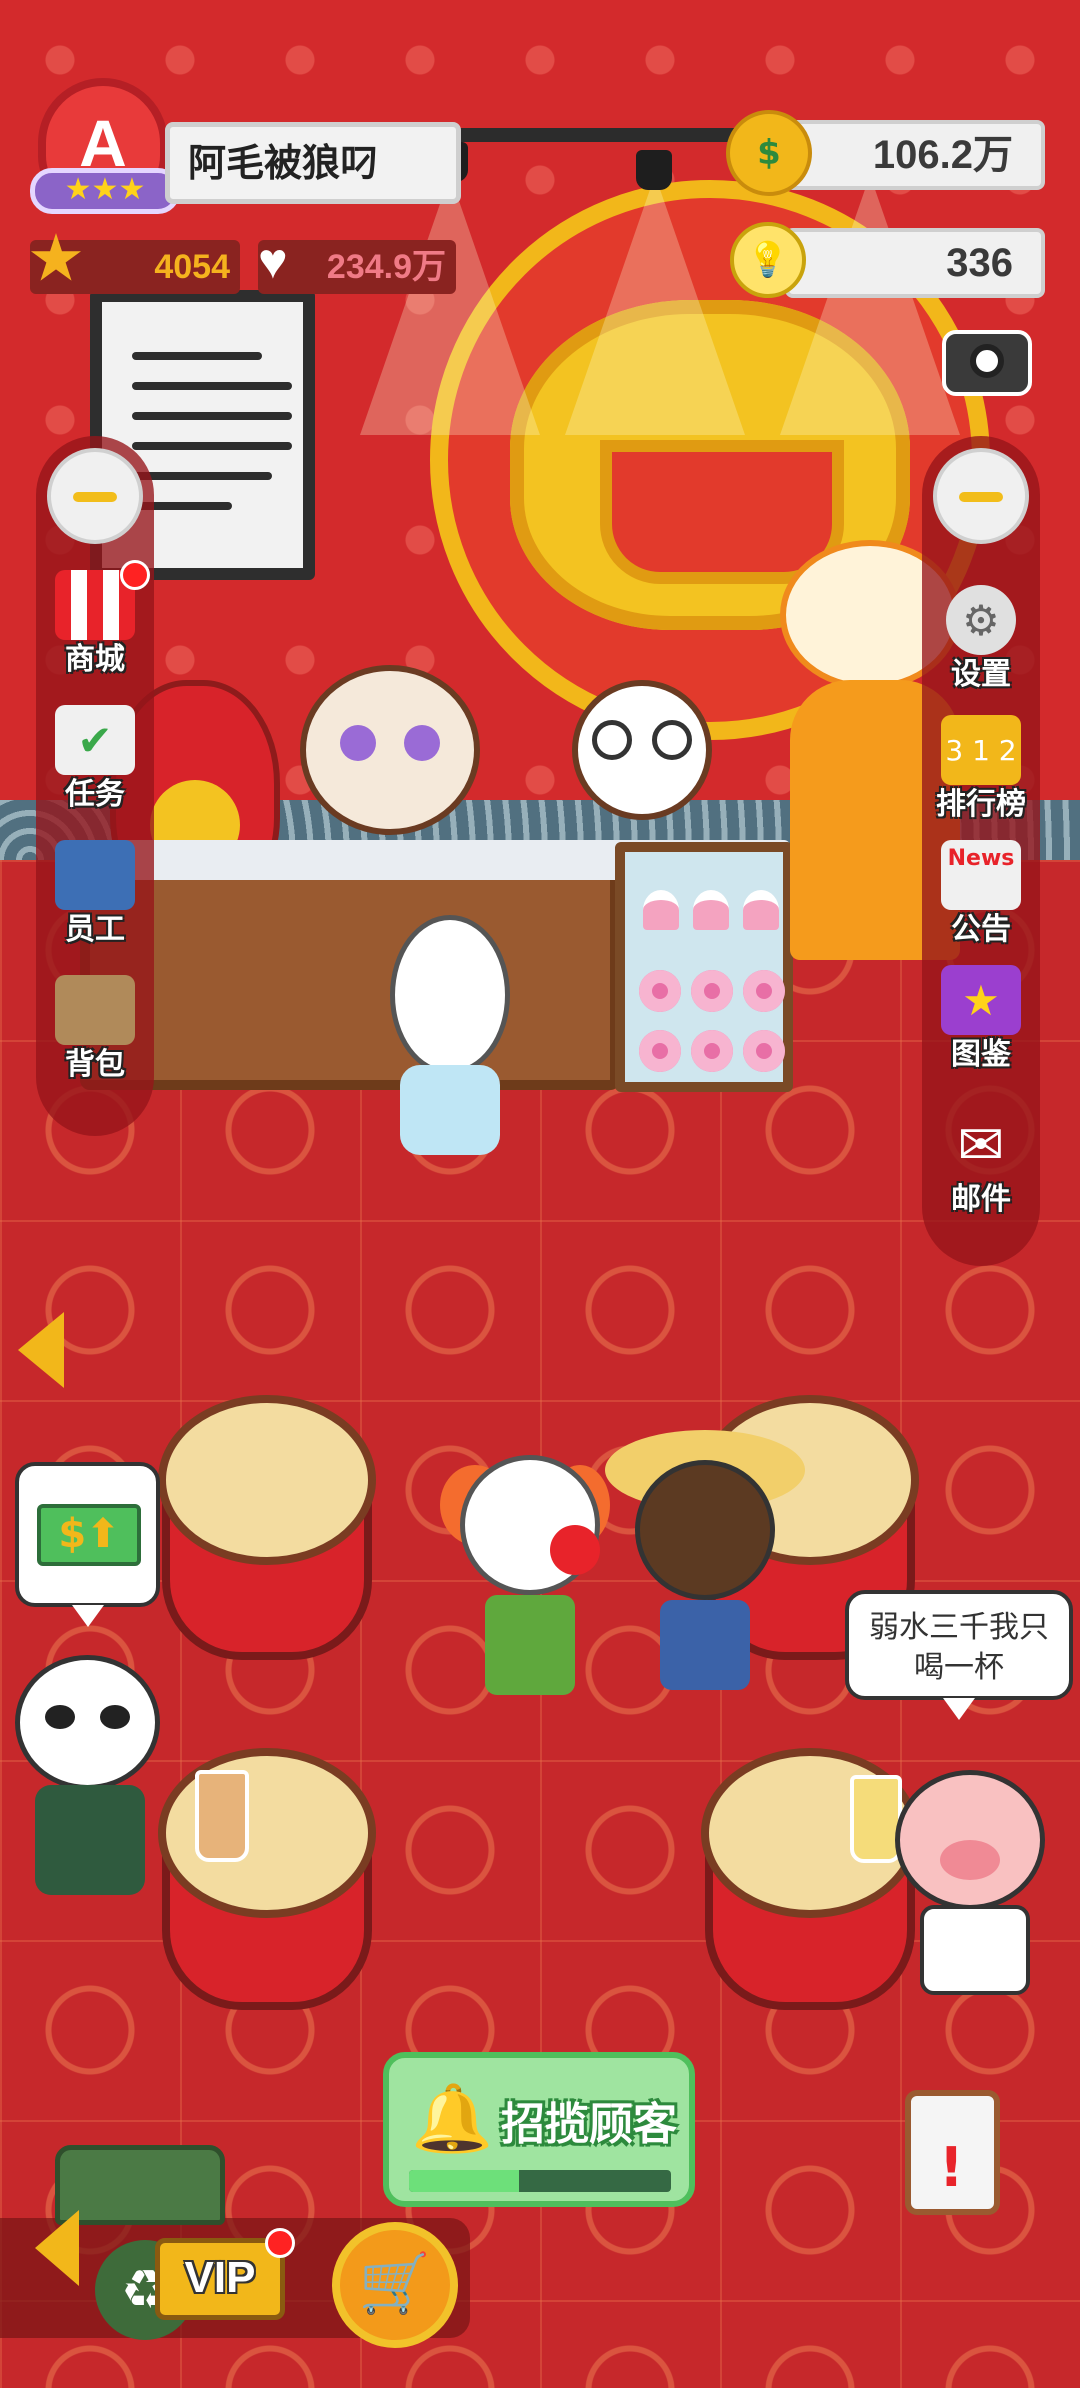 The image size is (1080, 2388). I want to click on star-count-pill: ★ 4054, so click(135, 262).